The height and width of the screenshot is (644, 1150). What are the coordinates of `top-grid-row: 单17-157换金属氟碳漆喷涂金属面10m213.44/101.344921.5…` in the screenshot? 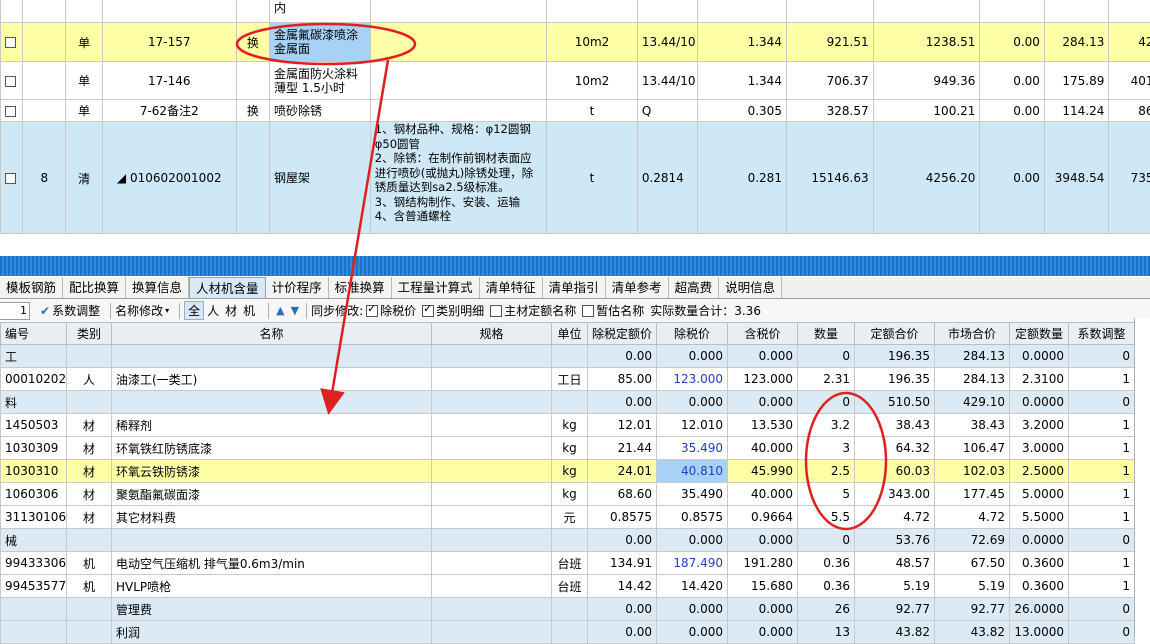 It's located at (575, 42).